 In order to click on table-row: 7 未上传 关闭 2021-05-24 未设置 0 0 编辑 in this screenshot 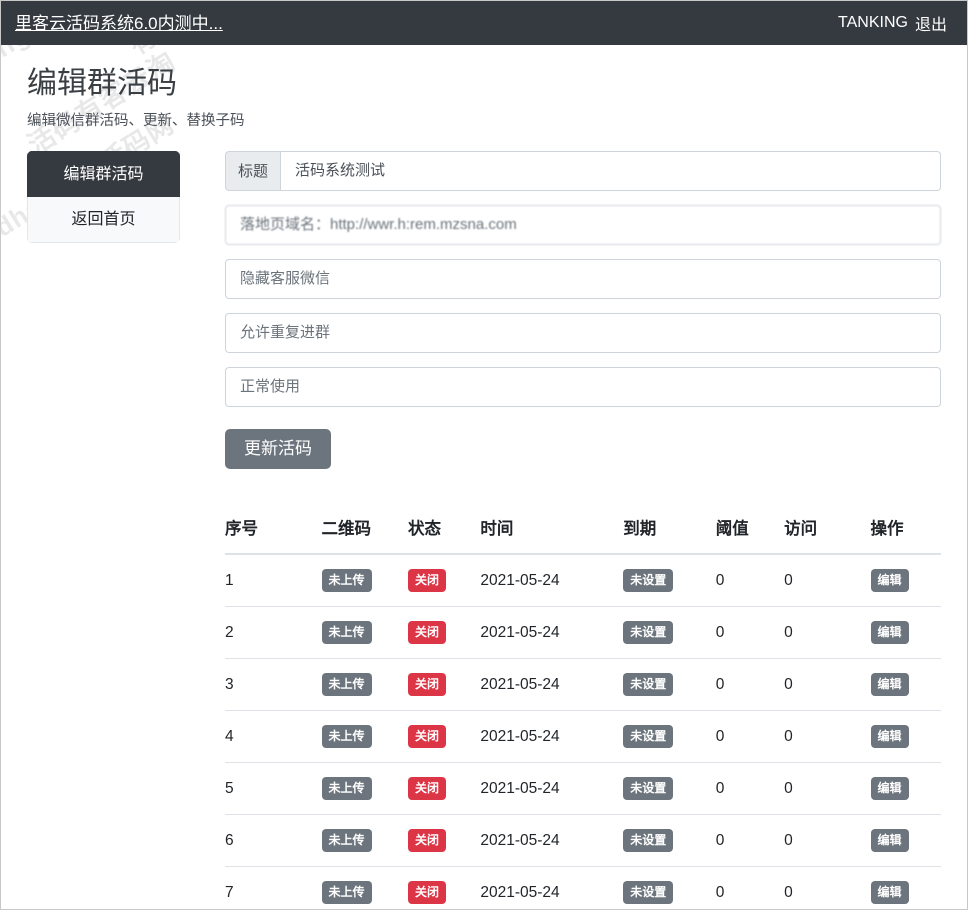, I will do `click(583, 887)`.